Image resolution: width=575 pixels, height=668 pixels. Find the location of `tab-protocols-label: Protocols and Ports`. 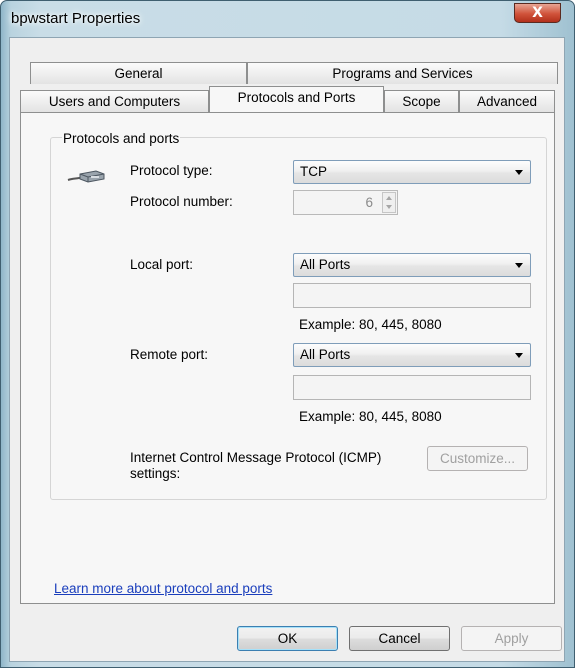

tab-protocols-label: Protocols and Ports is located at coordinates (296, 97).